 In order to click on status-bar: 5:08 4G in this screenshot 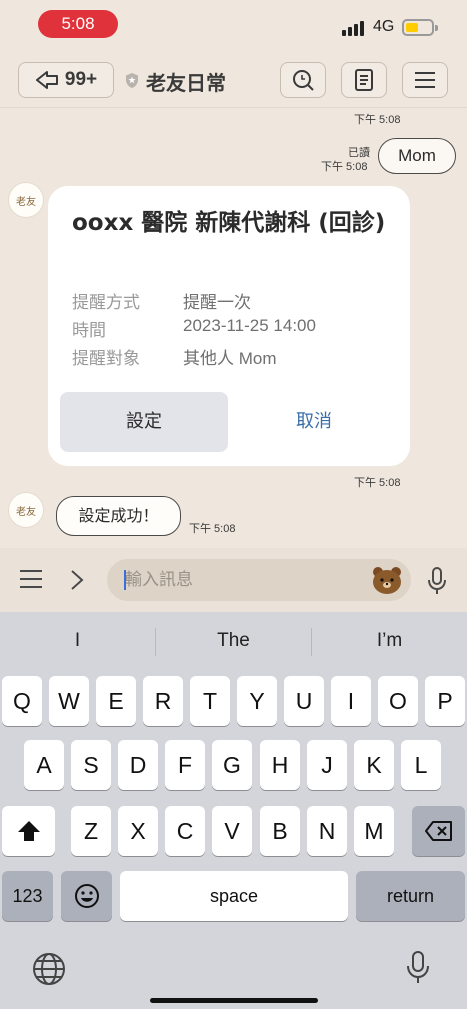, I will do `click(233, 24)`.